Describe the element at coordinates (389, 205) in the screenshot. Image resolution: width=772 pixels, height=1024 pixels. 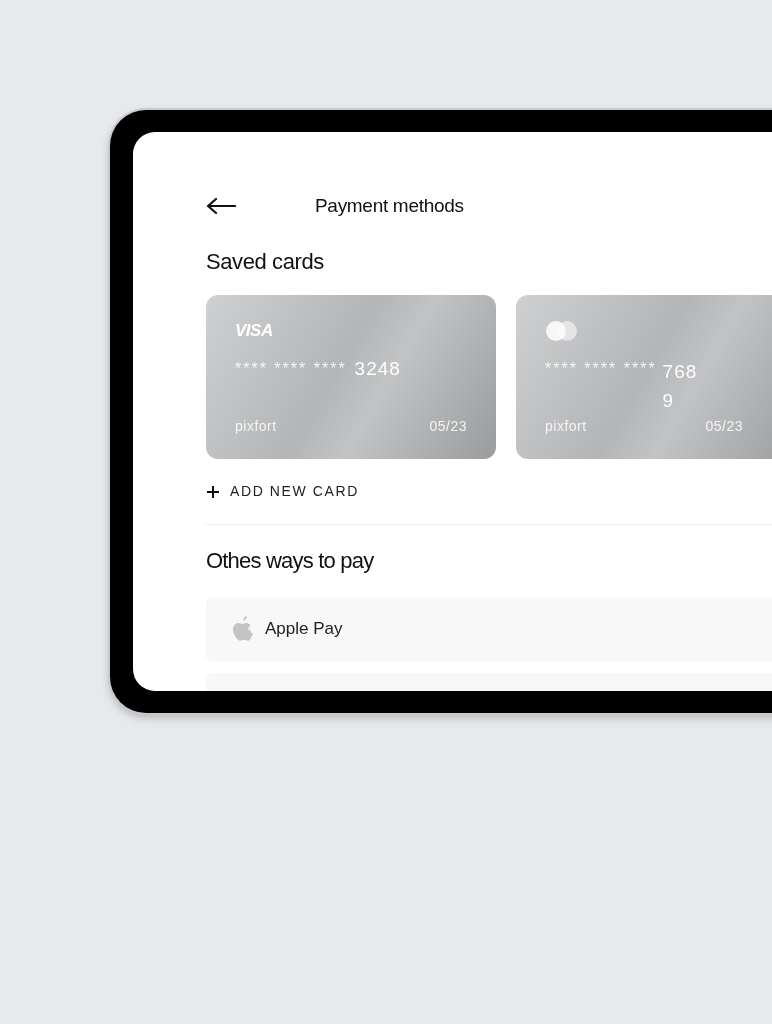
I see `page-title: Payment methods` at that location.